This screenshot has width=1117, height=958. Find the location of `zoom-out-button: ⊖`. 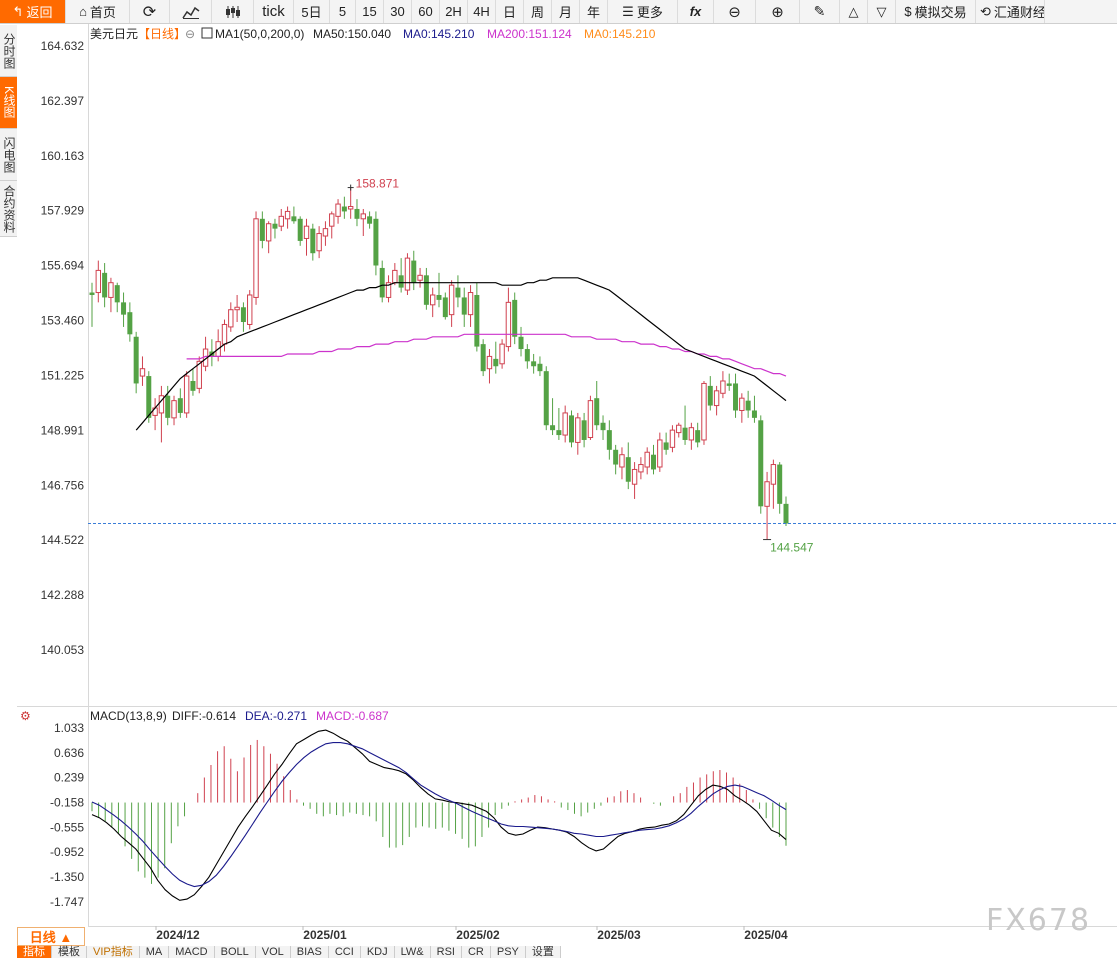

zoom-out-button: ⊖ is located at coordinates (735, 11).